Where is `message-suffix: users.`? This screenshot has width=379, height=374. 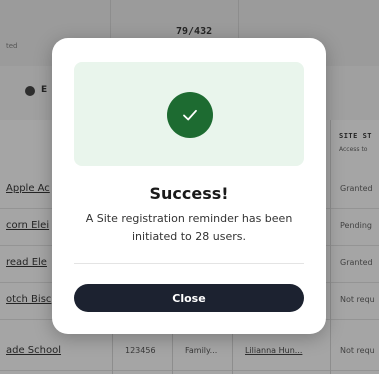
message-suffix: users. is located at coordinates (227, 236).